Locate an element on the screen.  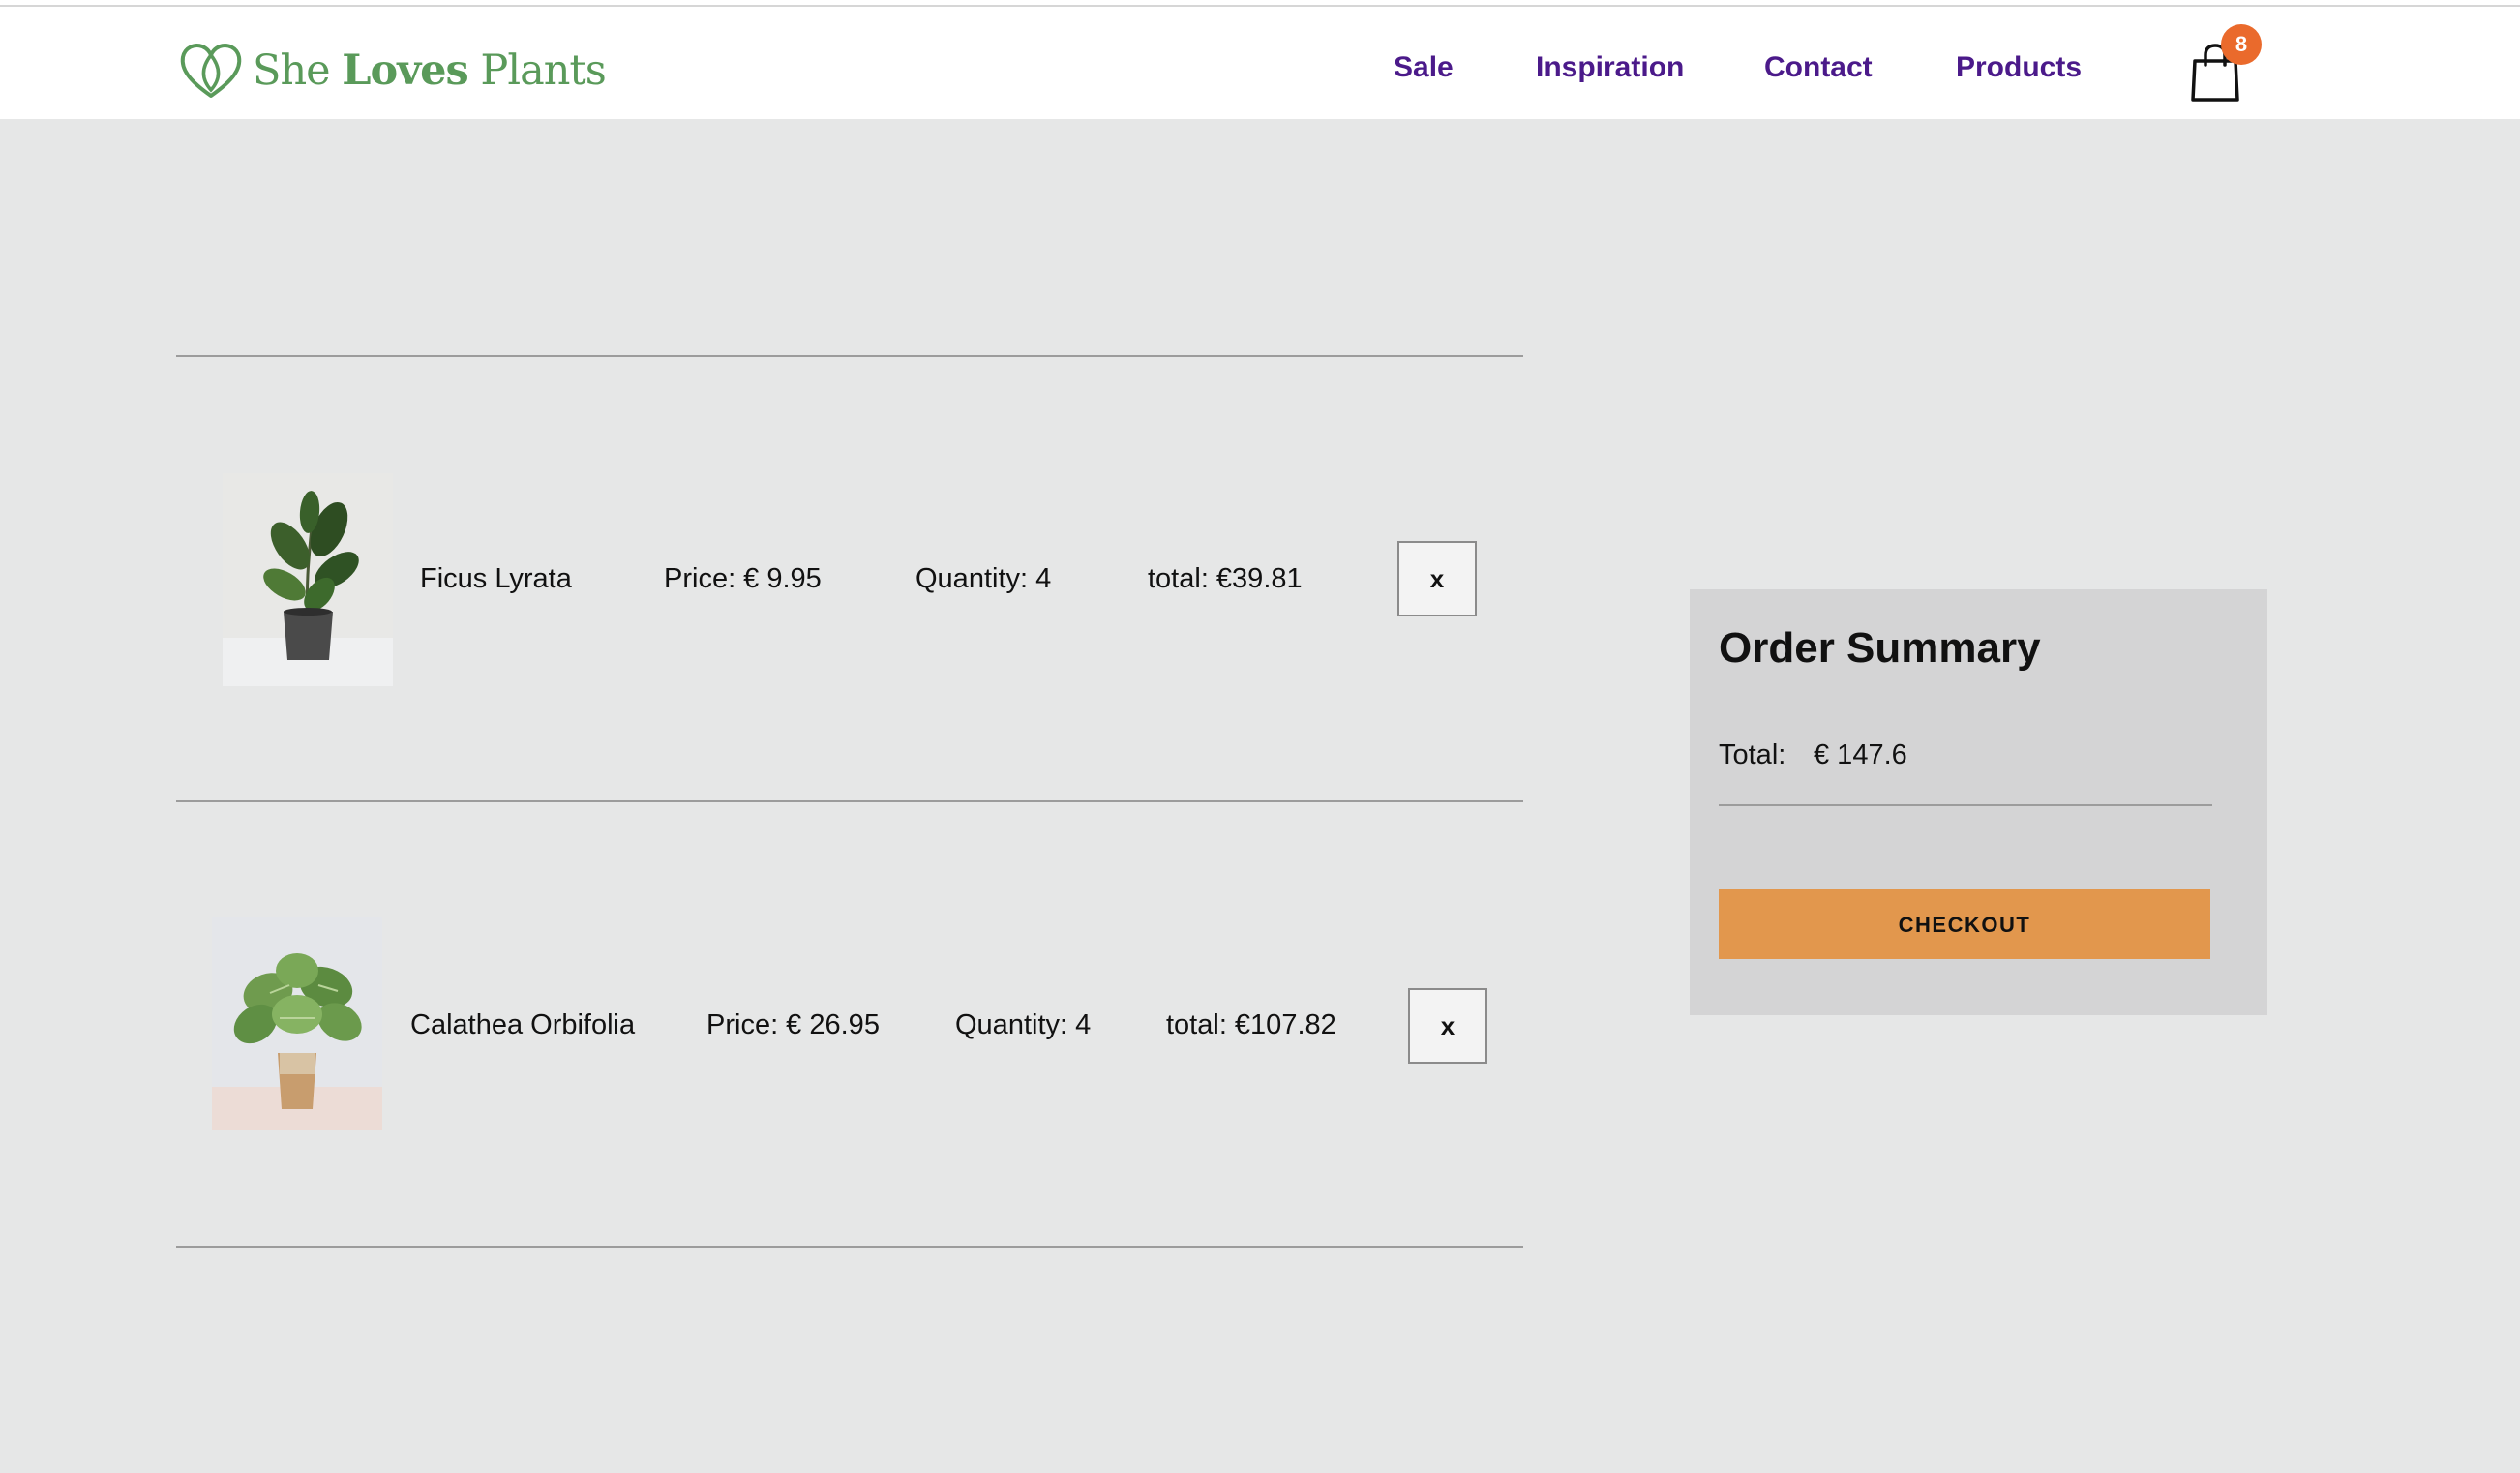
calathea-orbifolia-image is located at coordinates (297, 1023).